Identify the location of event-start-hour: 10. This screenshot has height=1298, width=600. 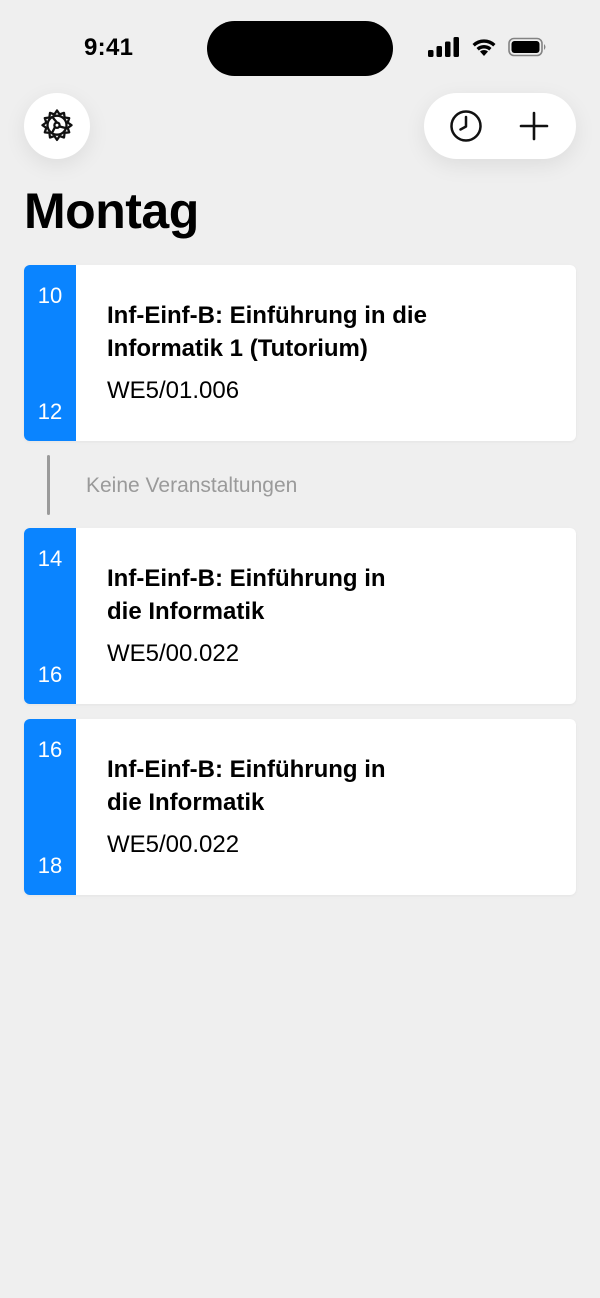
(50, 295).